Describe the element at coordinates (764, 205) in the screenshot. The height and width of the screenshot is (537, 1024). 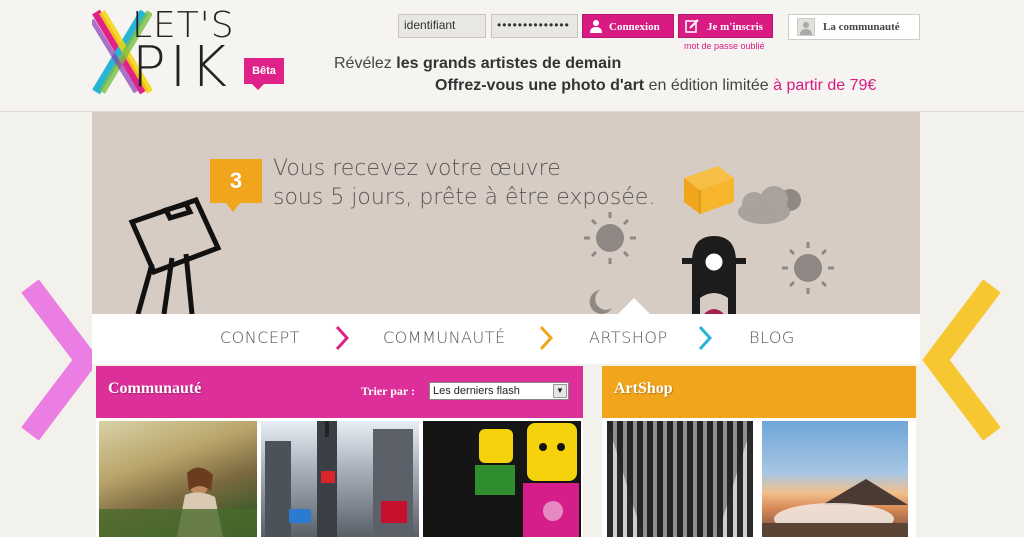
I see `cloud-icon` at that location.